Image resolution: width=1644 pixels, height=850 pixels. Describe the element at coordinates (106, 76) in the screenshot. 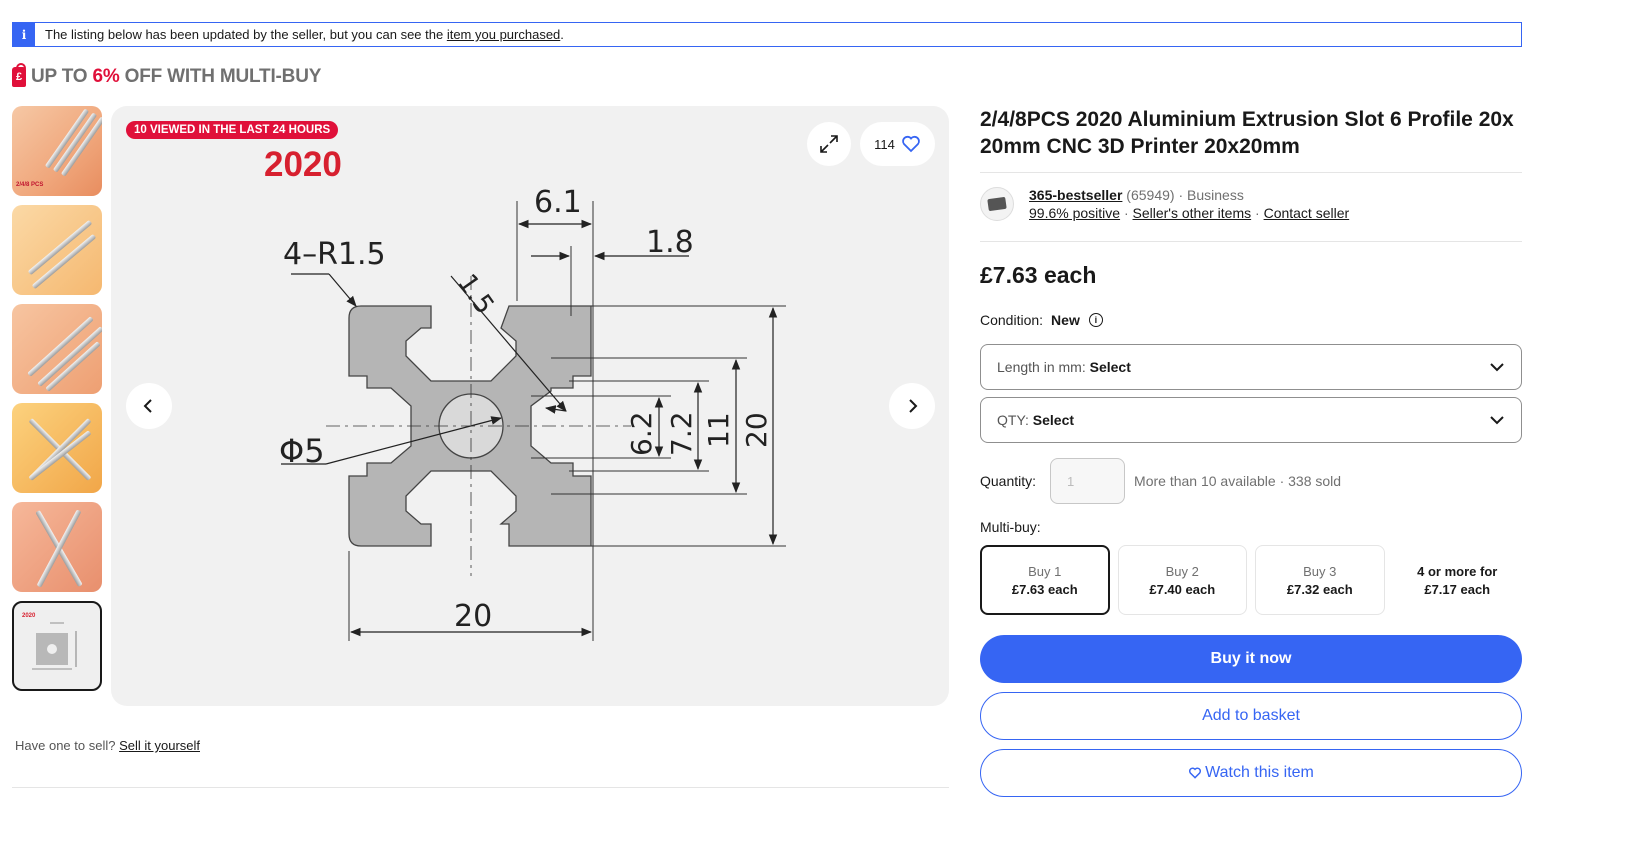

I see `promo-percent: 6%` at that location.